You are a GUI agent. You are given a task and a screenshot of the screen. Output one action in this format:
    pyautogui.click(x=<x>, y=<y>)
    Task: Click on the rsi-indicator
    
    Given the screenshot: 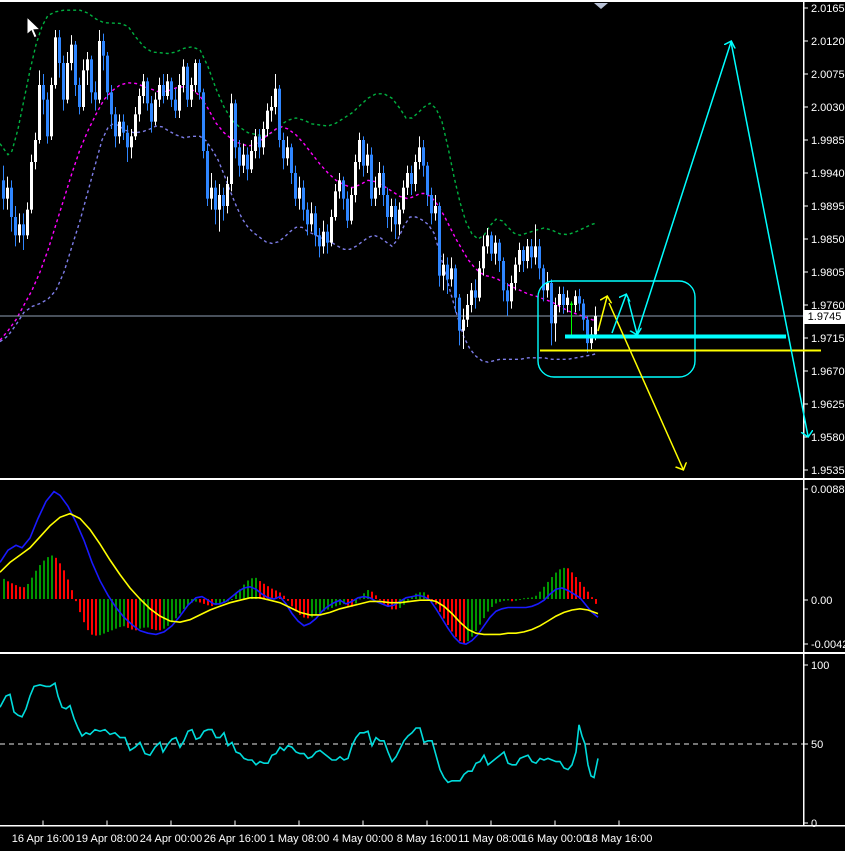 What is the action you would take?
    pyautogui.click(x=401, y=732)
    